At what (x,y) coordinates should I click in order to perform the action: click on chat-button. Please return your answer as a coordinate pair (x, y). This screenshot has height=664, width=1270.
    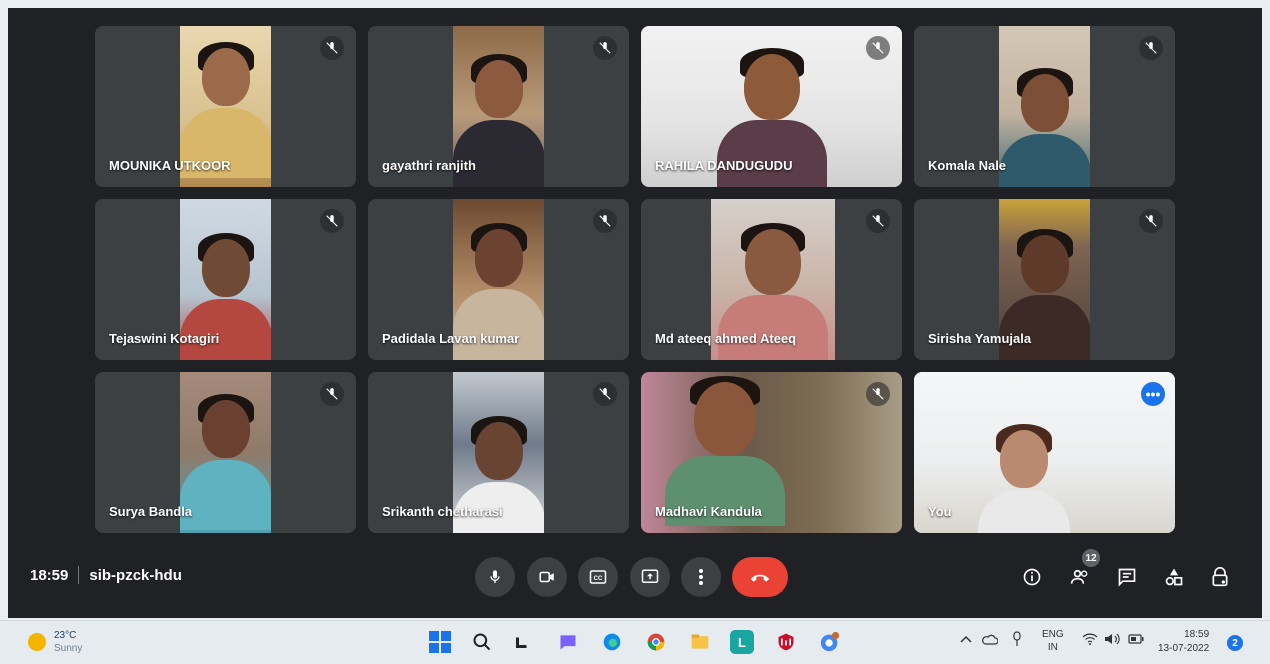
    Looking at the image, I should click on (1127, 577).